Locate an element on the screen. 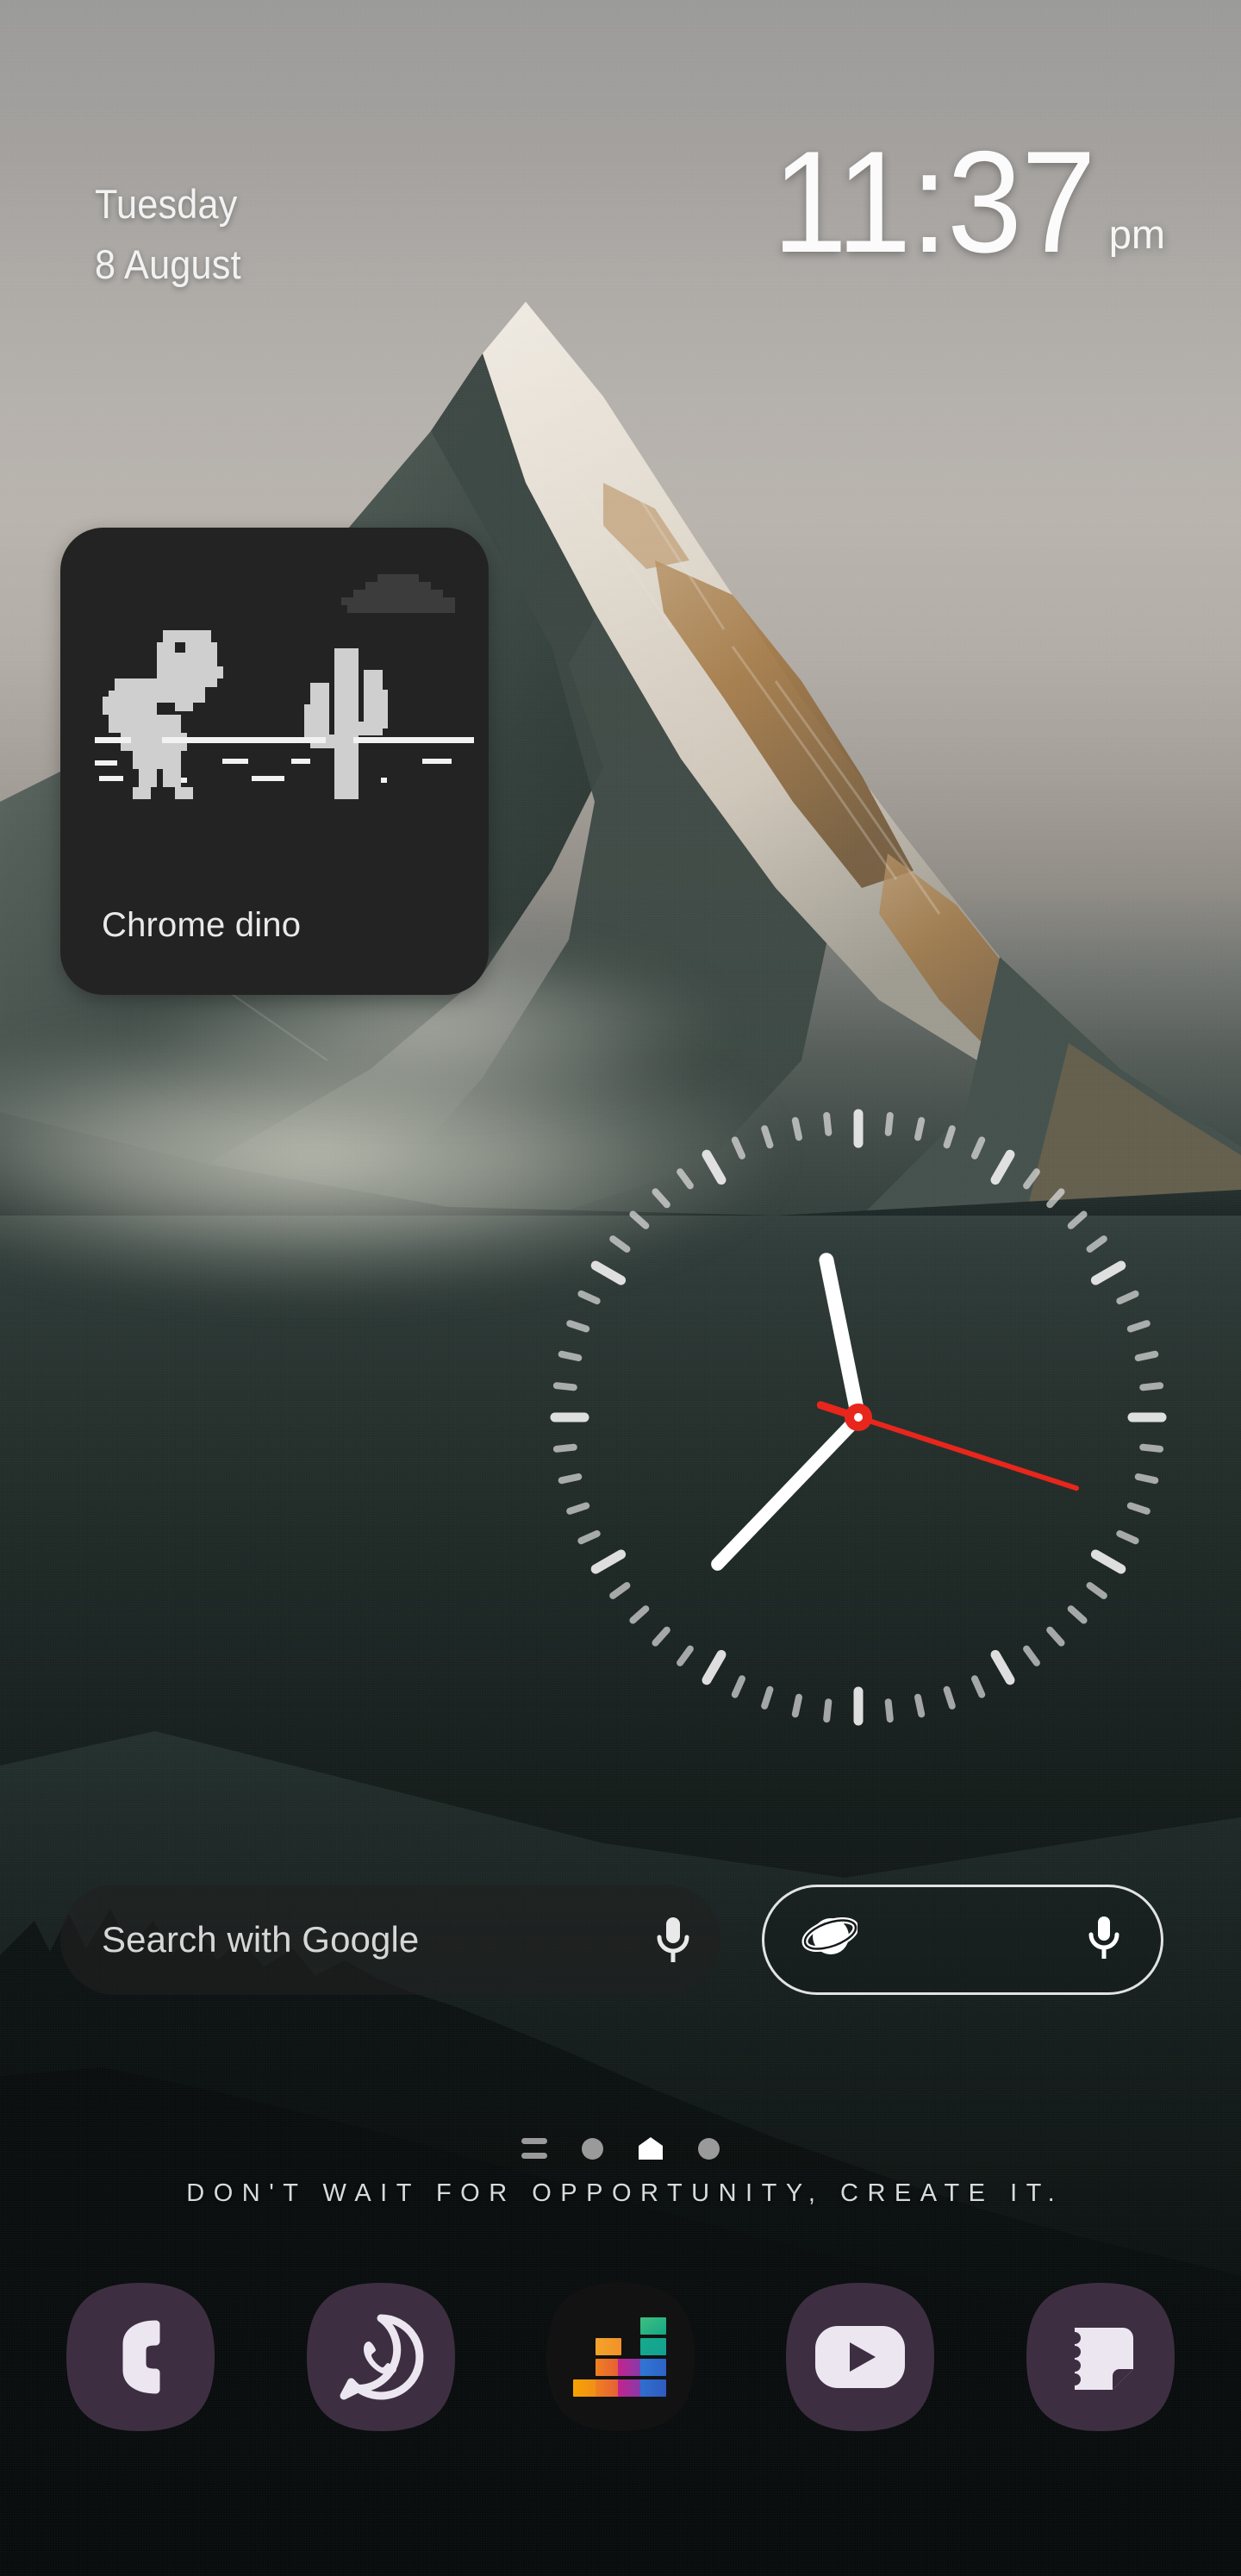  dock-item-whatsapp is located at coordinates (381, 2357).